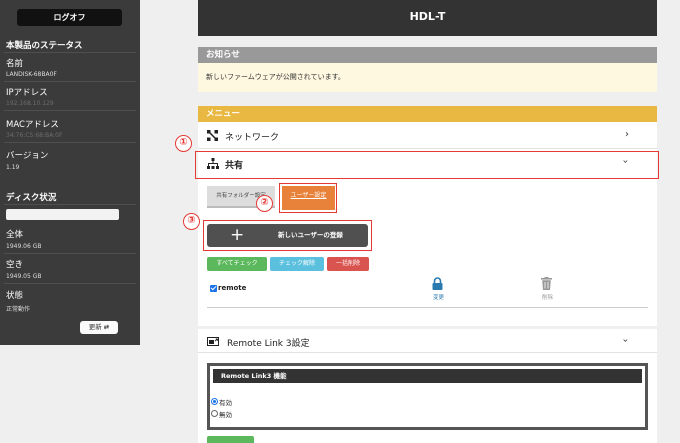  What do you see at coordinates (213, 288) in the screenshot?
I see `user-checkbox` at bounding box center [213, 288].